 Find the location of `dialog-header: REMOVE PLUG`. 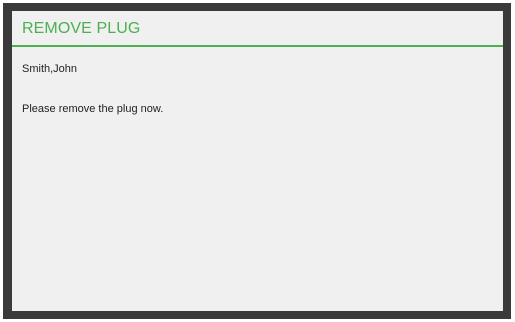

dialog-header: REMOVE PLUG is located at coordinates (257, 29).